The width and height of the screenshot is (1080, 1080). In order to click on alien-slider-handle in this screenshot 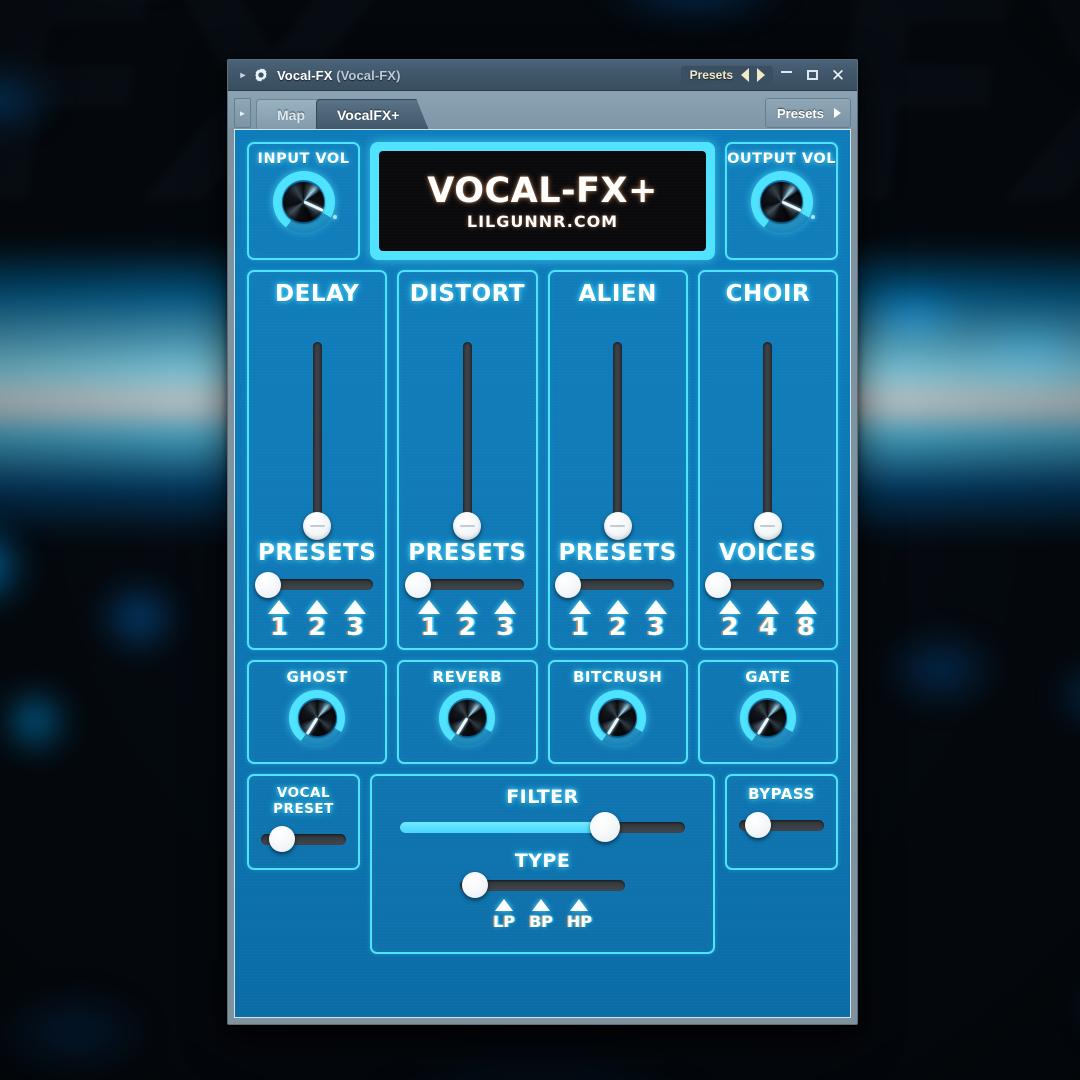, I will do `click(617, 525)`.